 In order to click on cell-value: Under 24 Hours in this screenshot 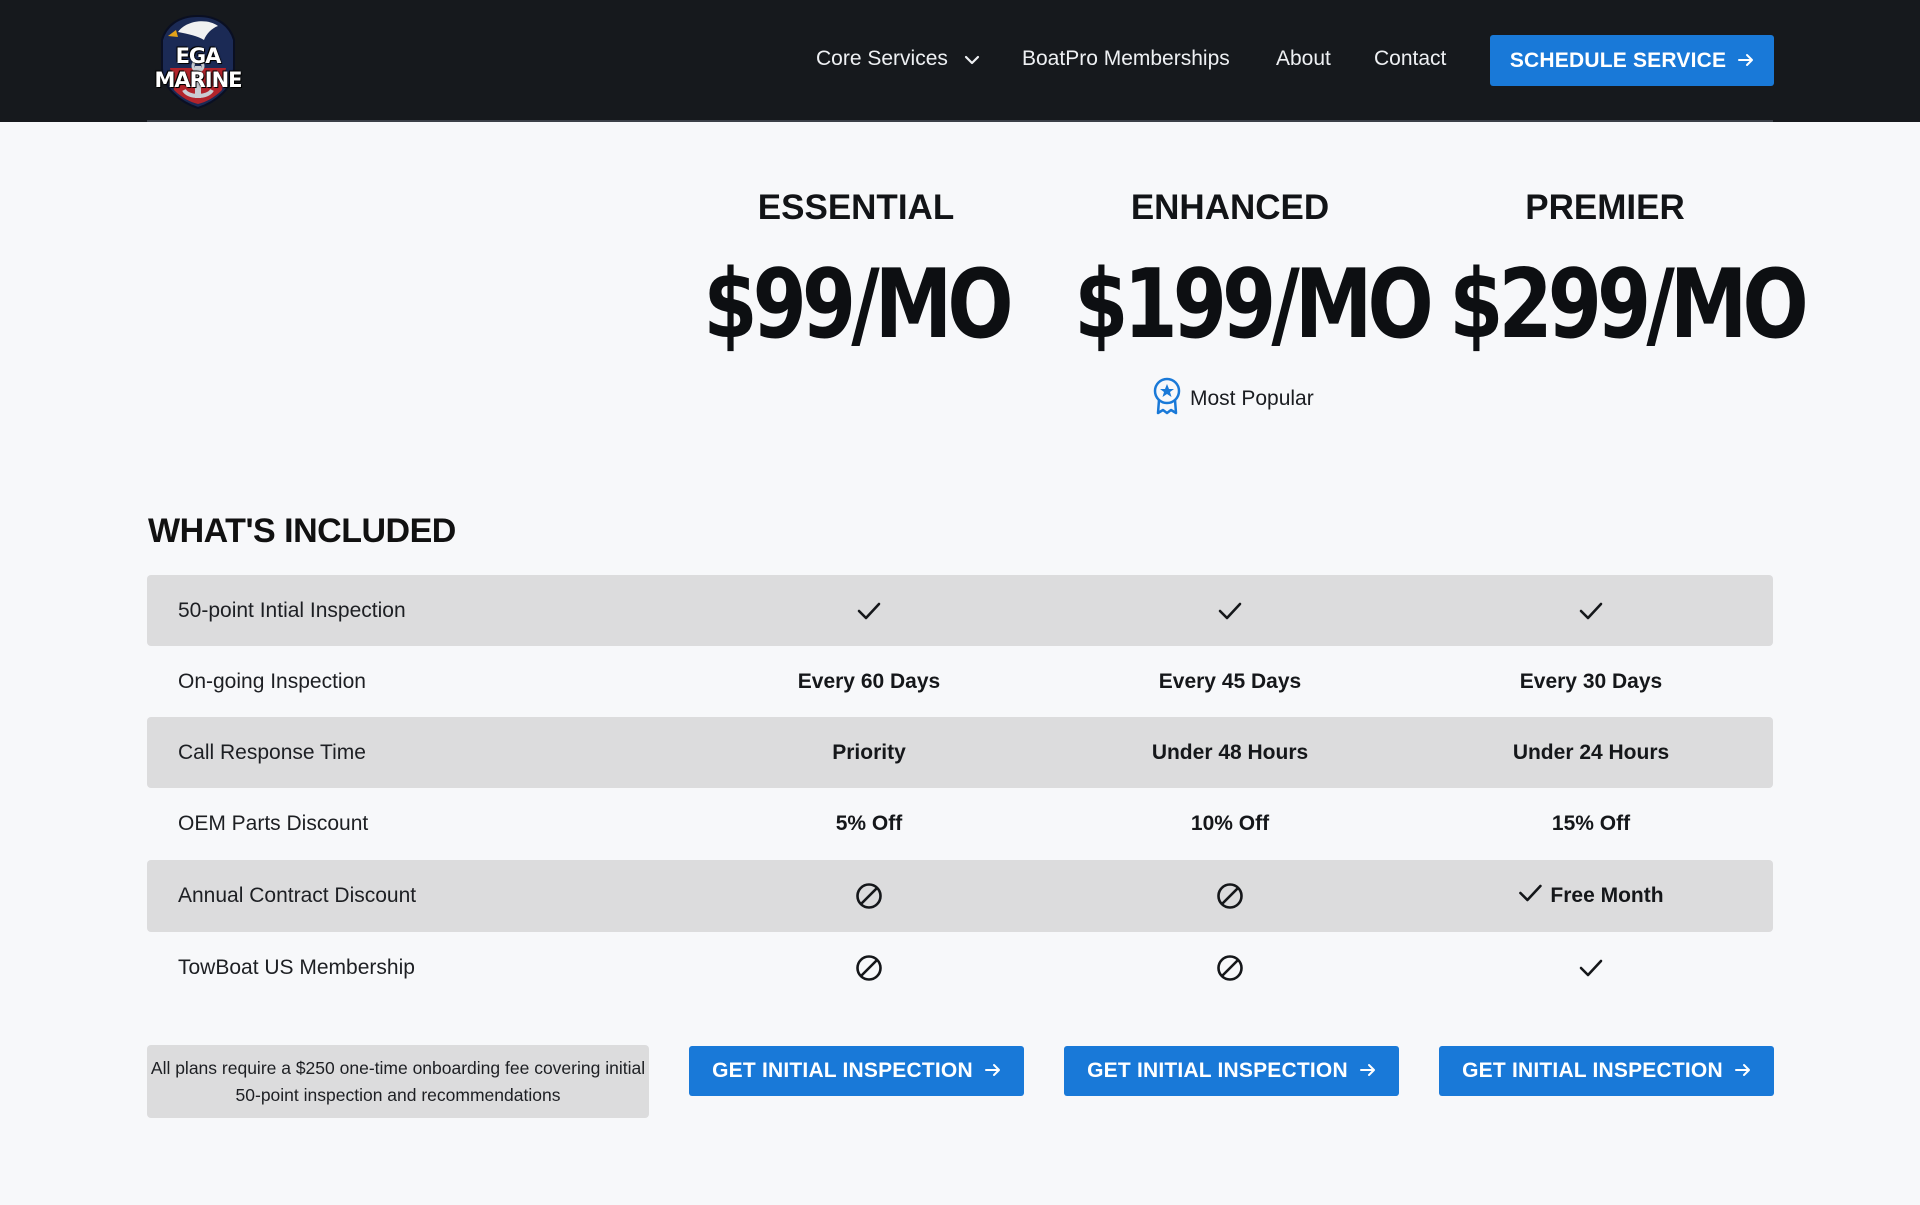, I will do `click(1591, 752)`.